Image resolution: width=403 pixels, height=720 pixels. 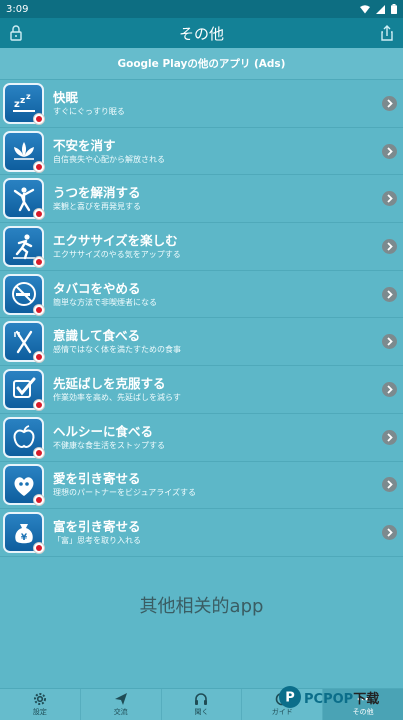 What do you see at coordinates (105, 302) in the screenshot?
I see `app-item-subtitle: 簡単な方法で非喫煙者になる` at bounding box center [105, 302].